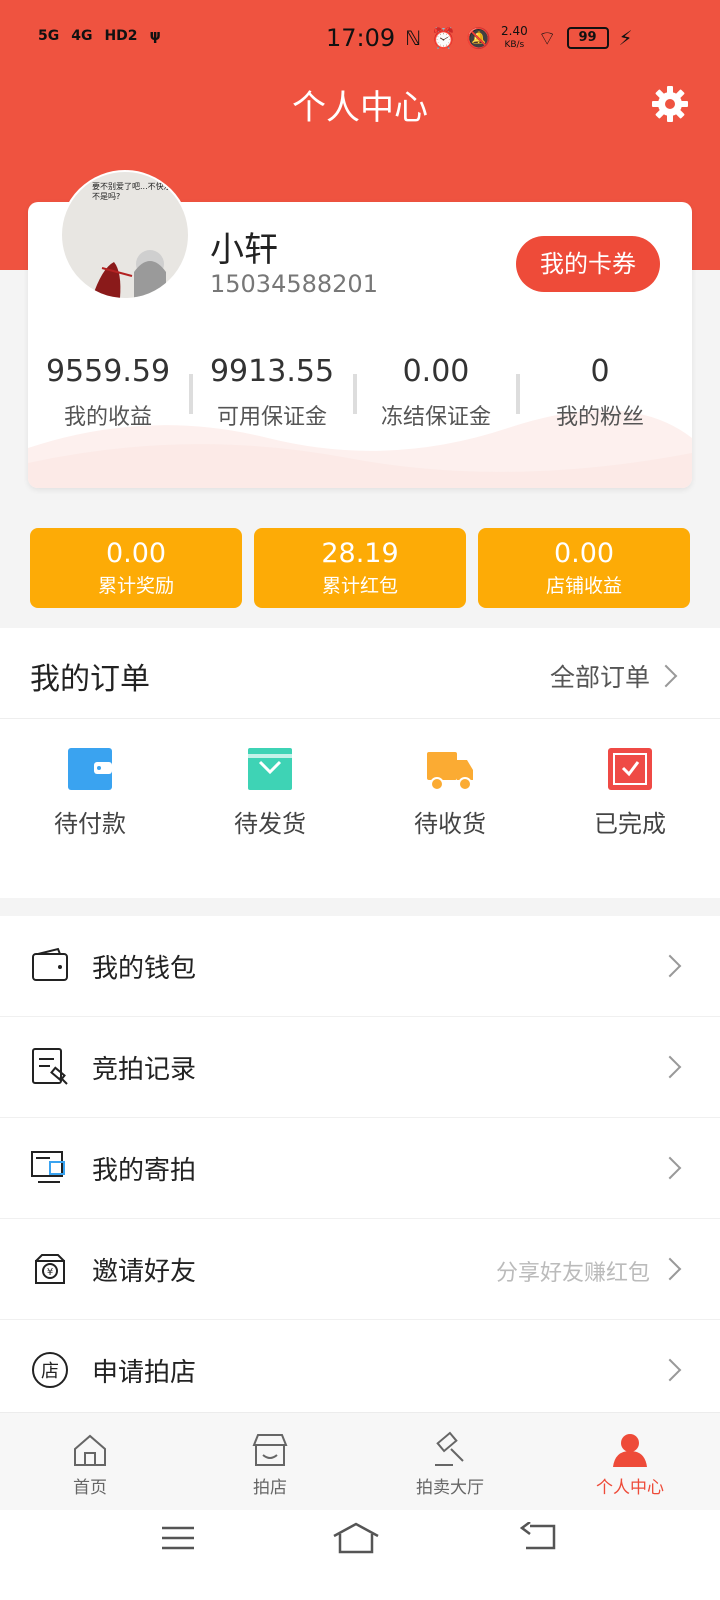 The height and width of the screenshot is (1600, 720). Describe the element at coordinates (144, 1373) in the screenshot. I see `menu-label: 申请拍店` at that location.